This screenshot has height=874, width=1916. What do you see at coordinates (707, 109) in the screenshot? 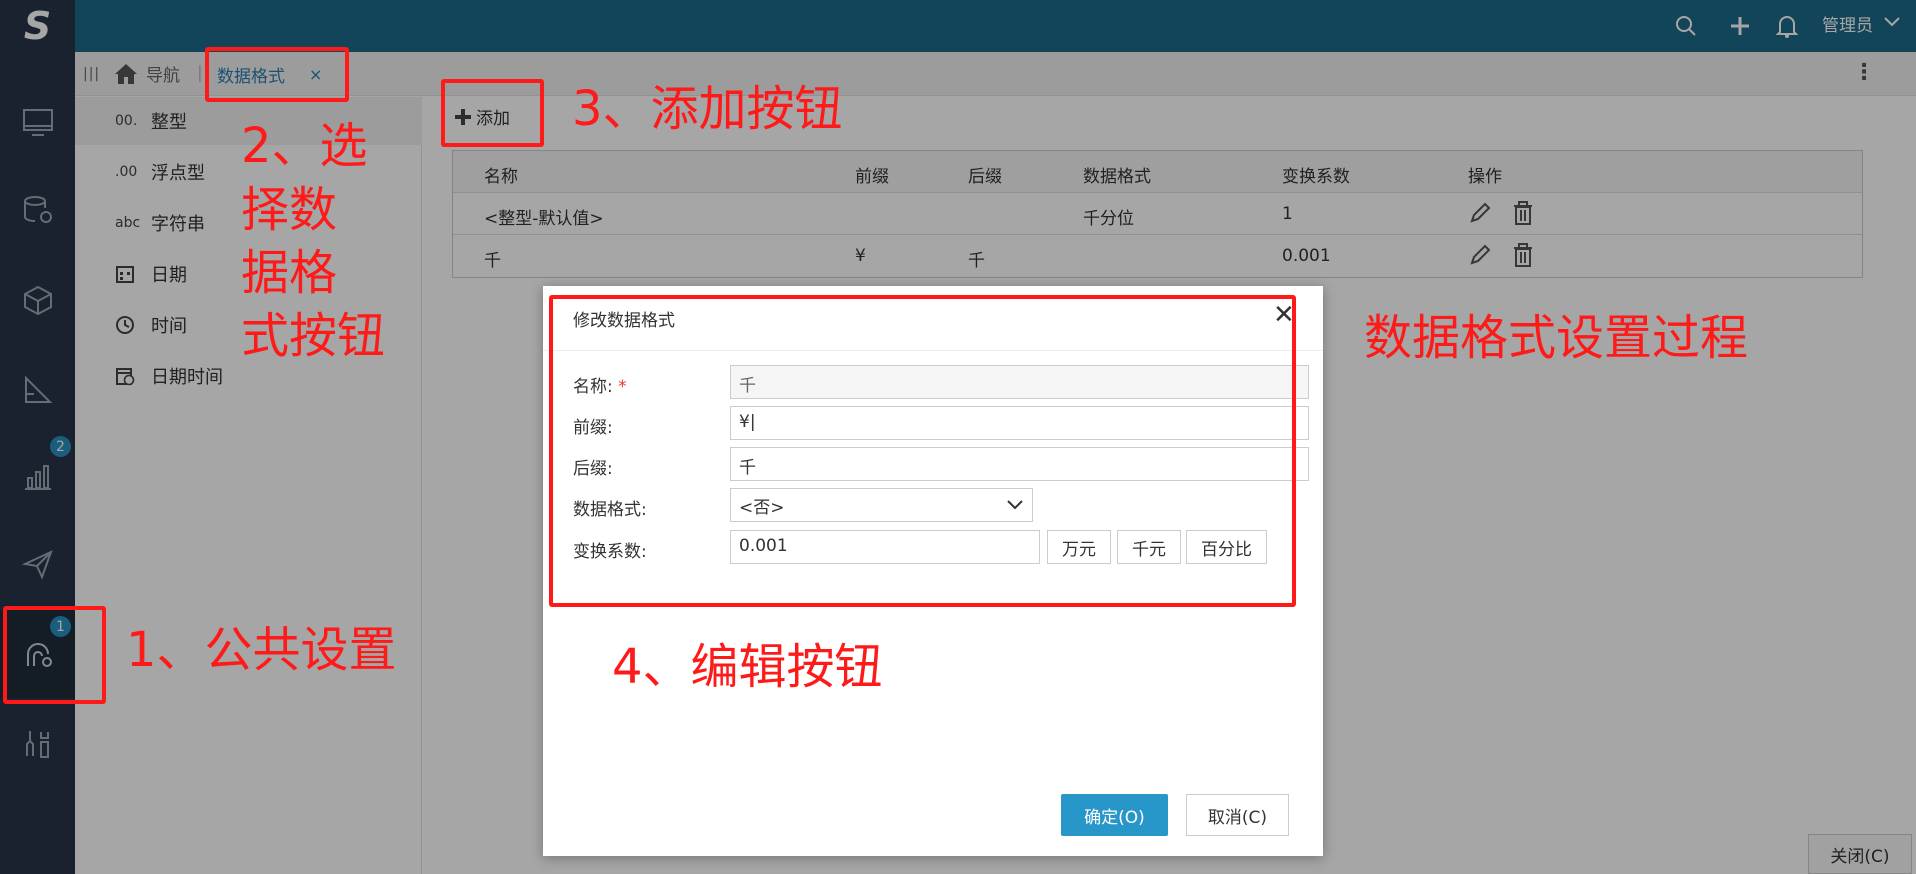
I see `annotation-step-3: 3、添加按钮` at bounding box center [707, 109].